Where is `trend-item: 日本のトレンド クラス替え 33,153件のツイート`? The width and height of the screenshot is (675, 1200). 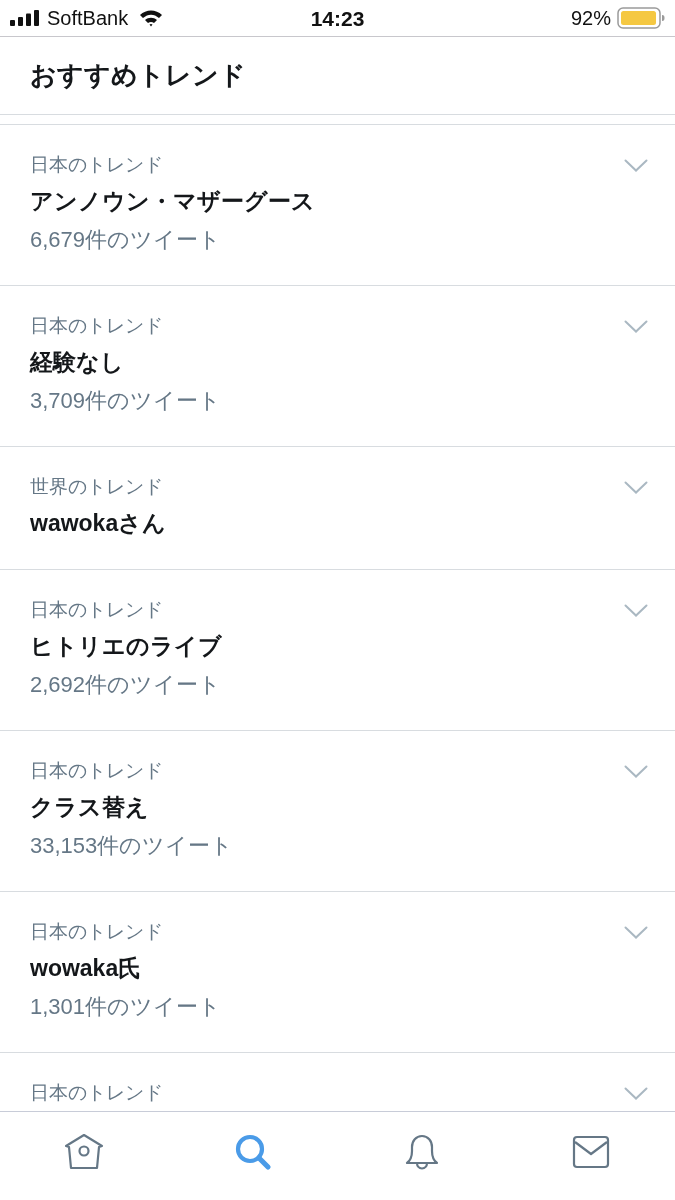 trend-item: 日本のトレンド クラス替え 33,153件のツイート is located at coordinates (337, 811).